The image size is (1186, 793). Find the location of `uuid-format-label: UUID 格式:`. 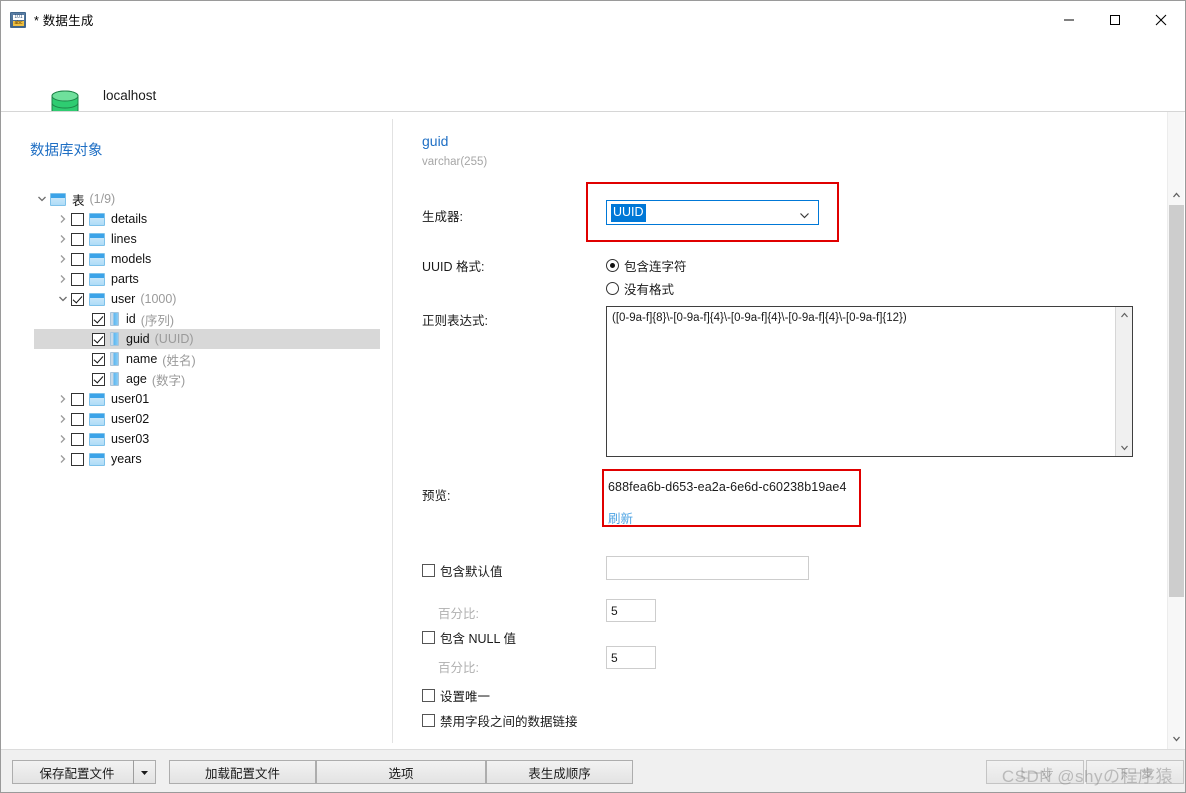

uuid-format-label: UUID 格式: is located at coordinates (453, 267).